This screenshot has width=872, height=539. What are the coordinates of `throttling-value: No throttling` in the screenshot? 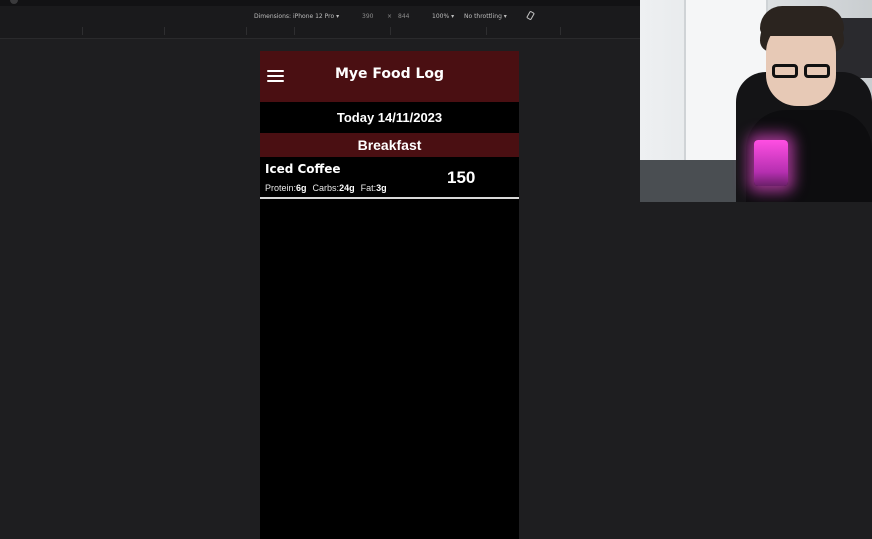 It's located at (483, 16).